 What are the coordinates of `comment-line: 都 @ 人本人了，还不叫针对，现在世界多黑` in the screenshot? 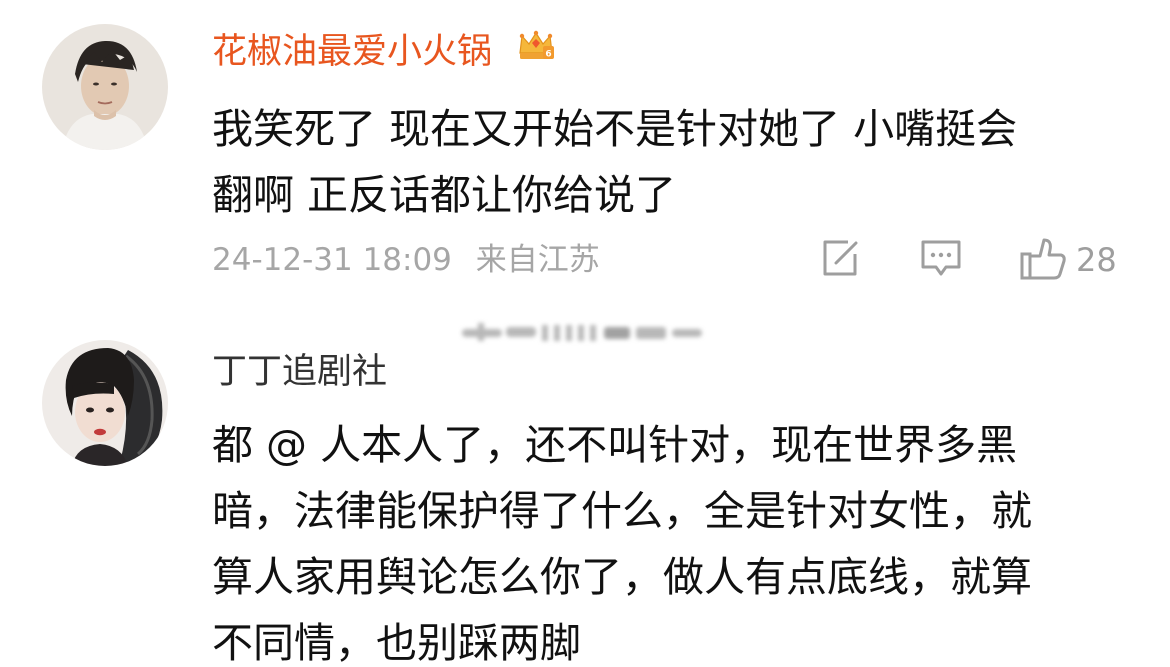 It's located at (615, 445).